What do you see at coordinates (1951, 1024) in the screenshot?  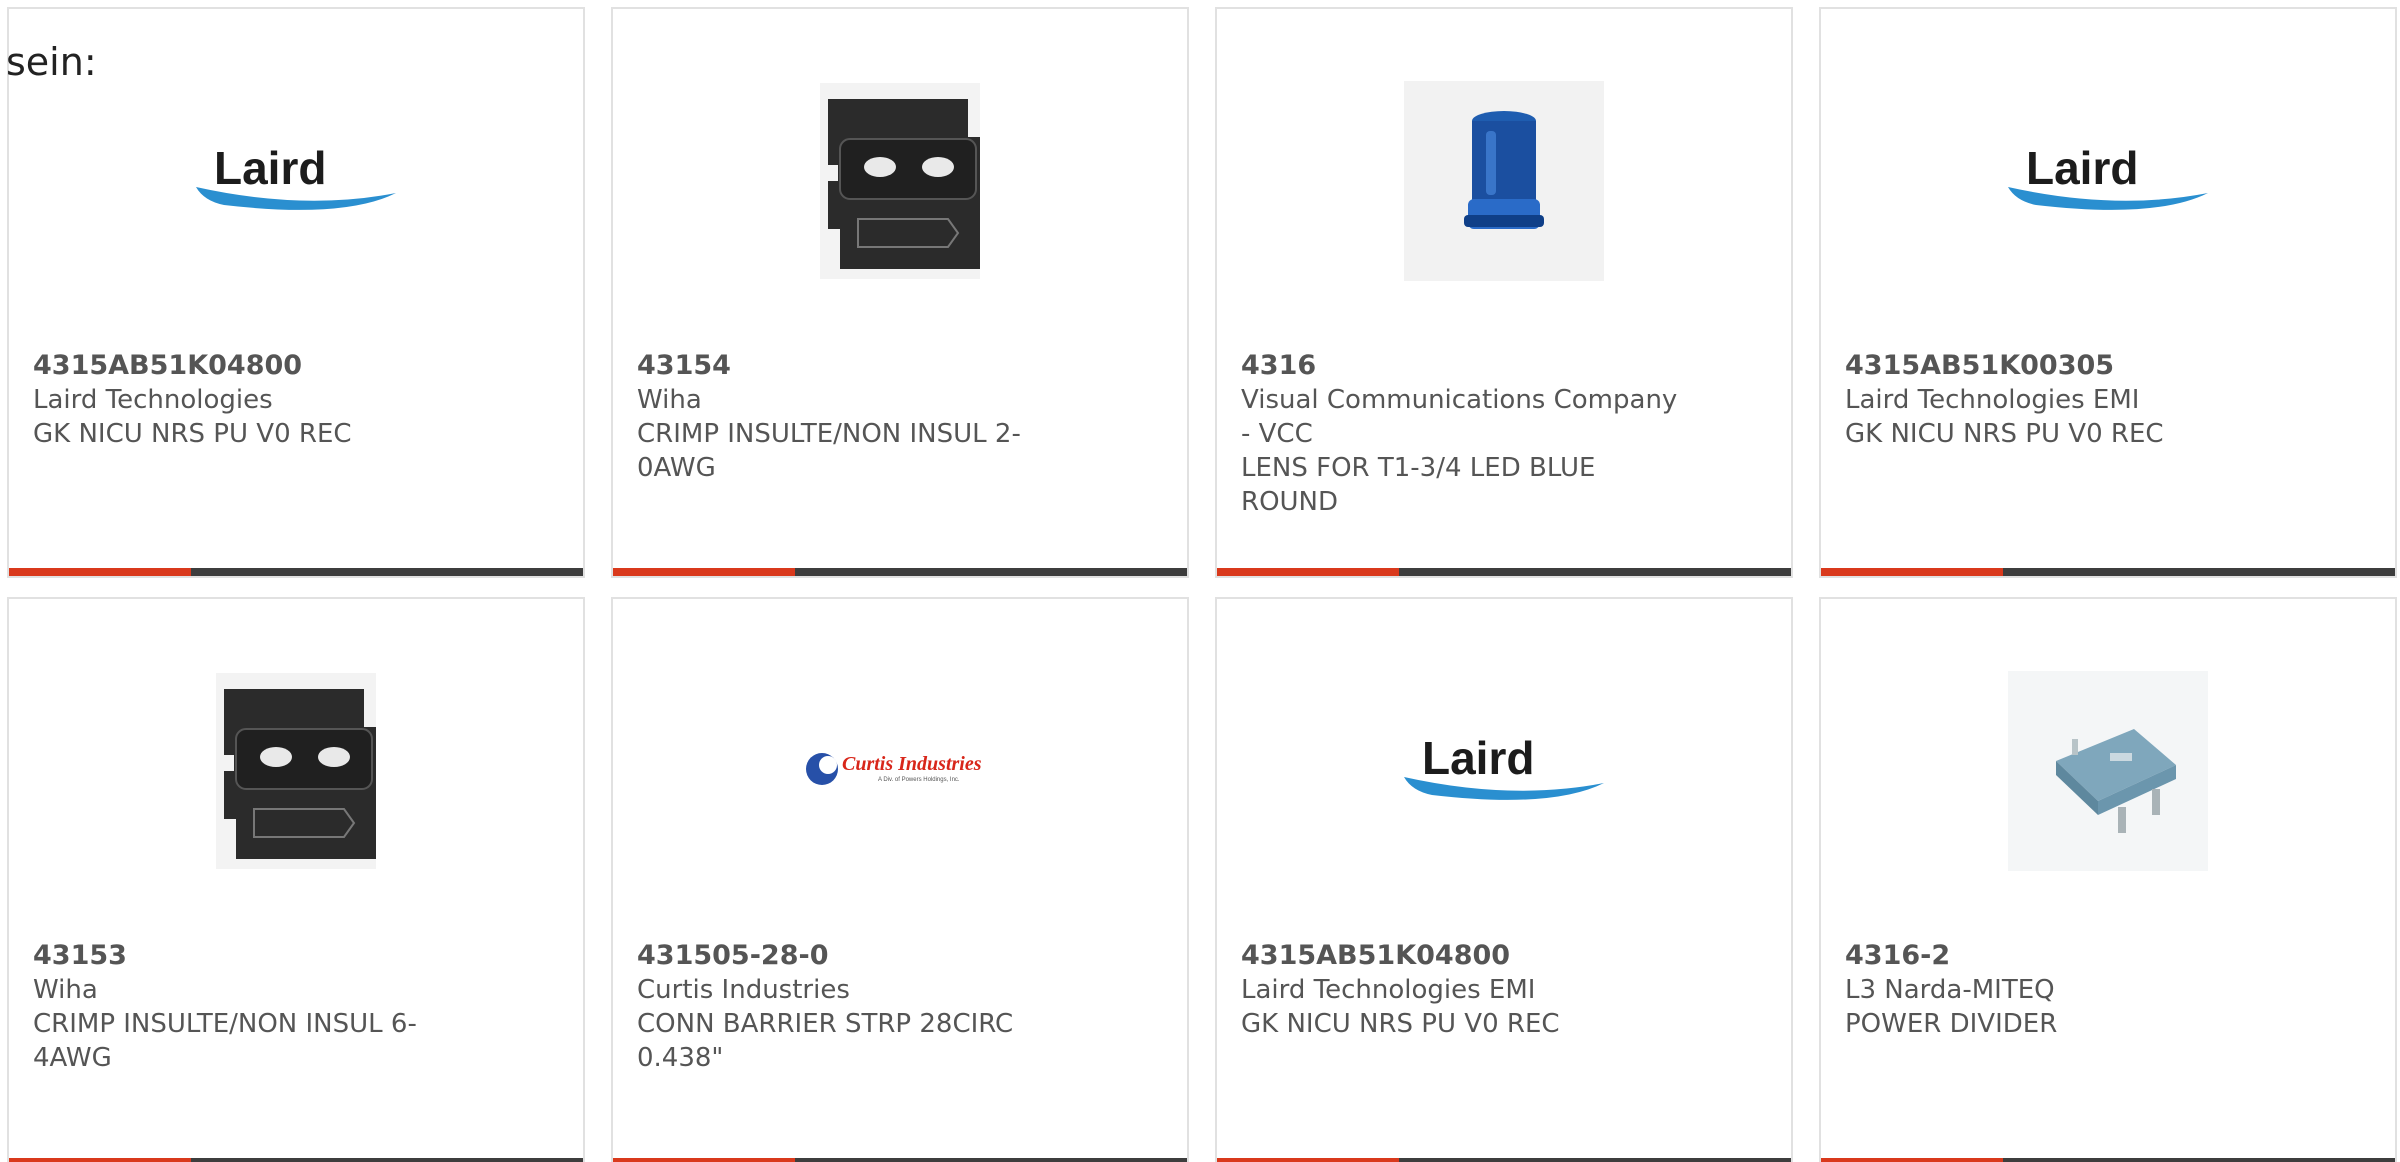 I see `product-description: POWER DIVIDER` at bounding box center [1951, 1024].